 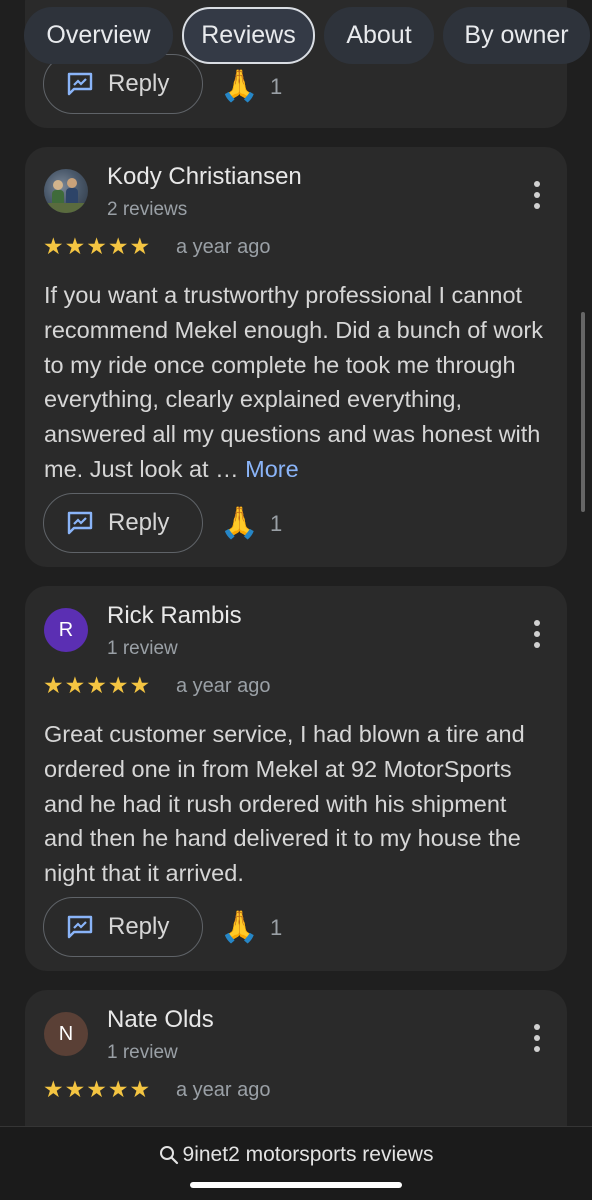 I want to click on search-query: 9inet2 motorsports reviews, so click(x=296, y=1155).